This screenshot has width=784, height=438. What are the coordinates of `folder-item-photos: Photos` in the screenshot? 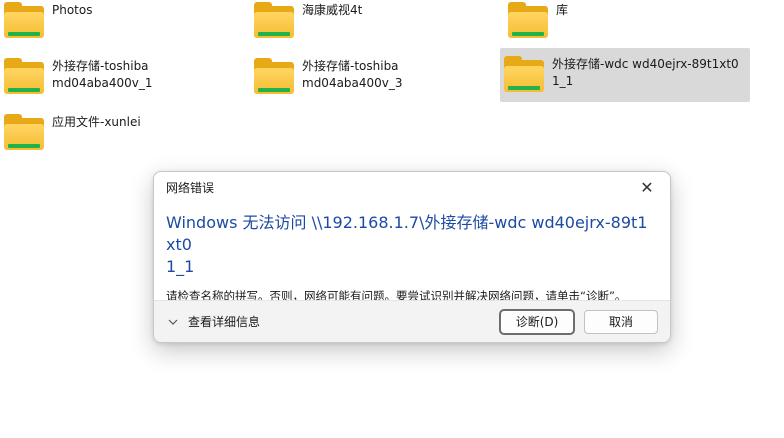 It's located at (48, 20).